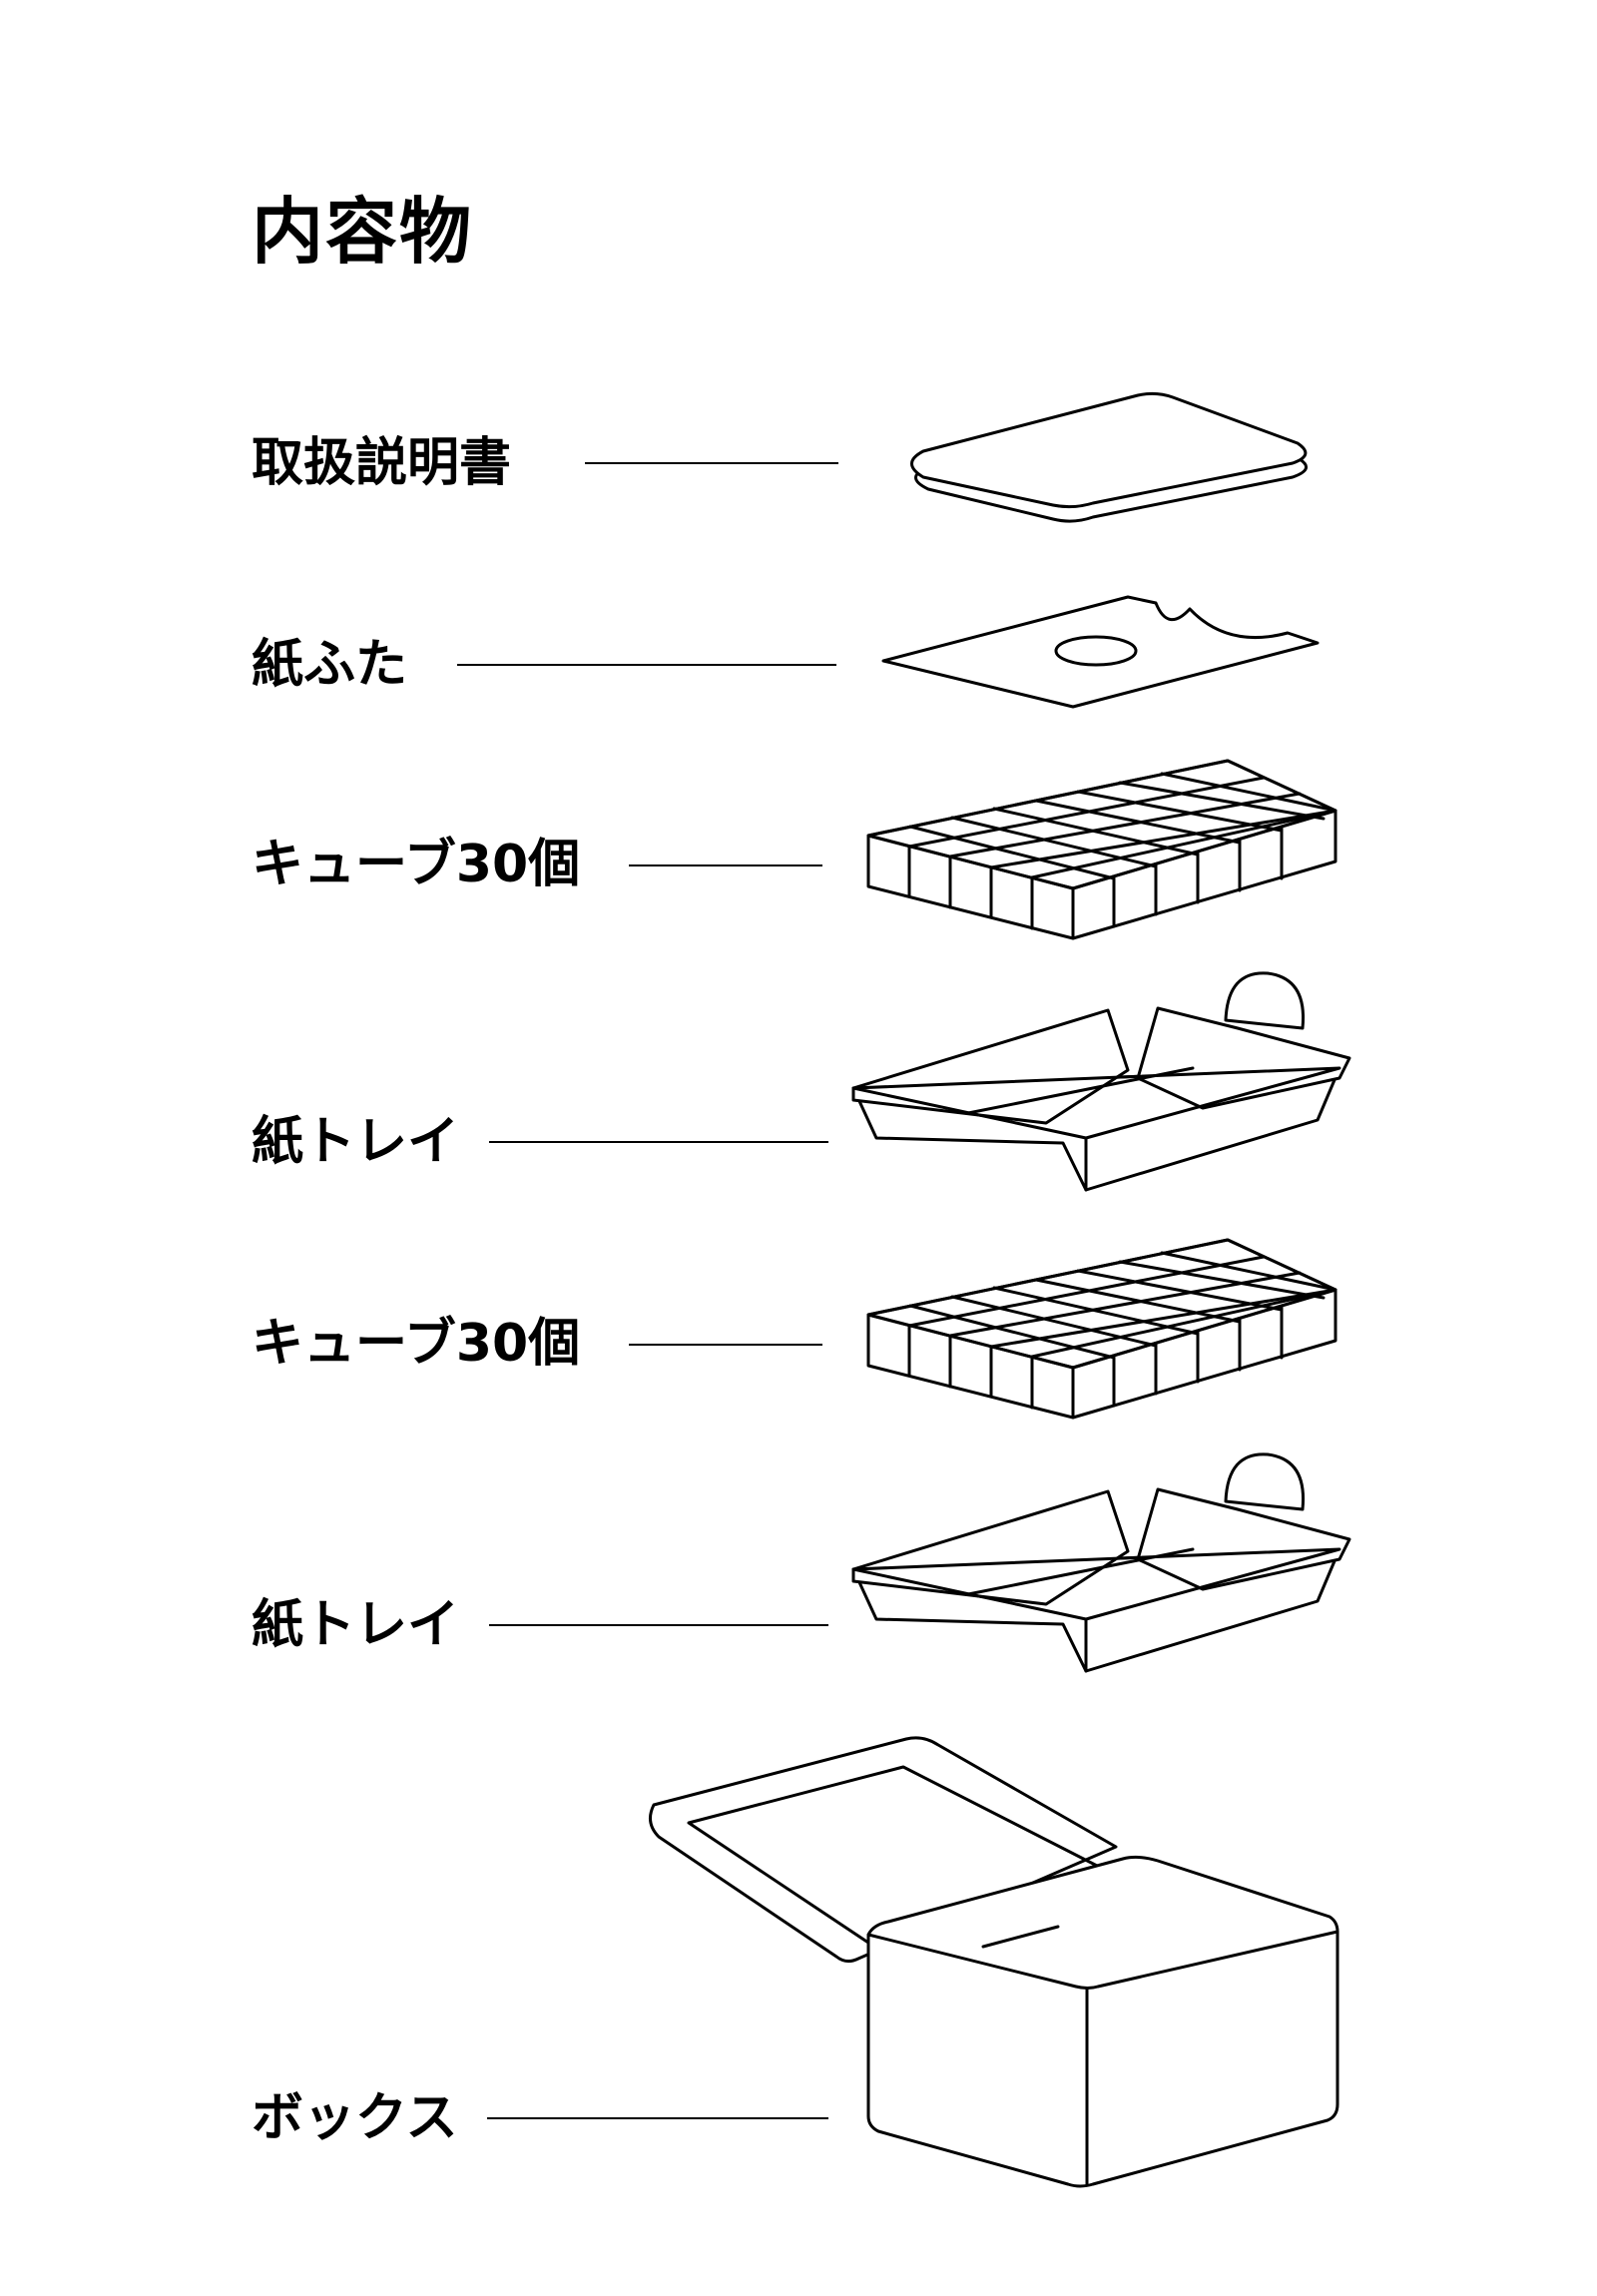 This screenshot has height=2296, width=1597. I want to click on manual-icon, so click(1109, 457).